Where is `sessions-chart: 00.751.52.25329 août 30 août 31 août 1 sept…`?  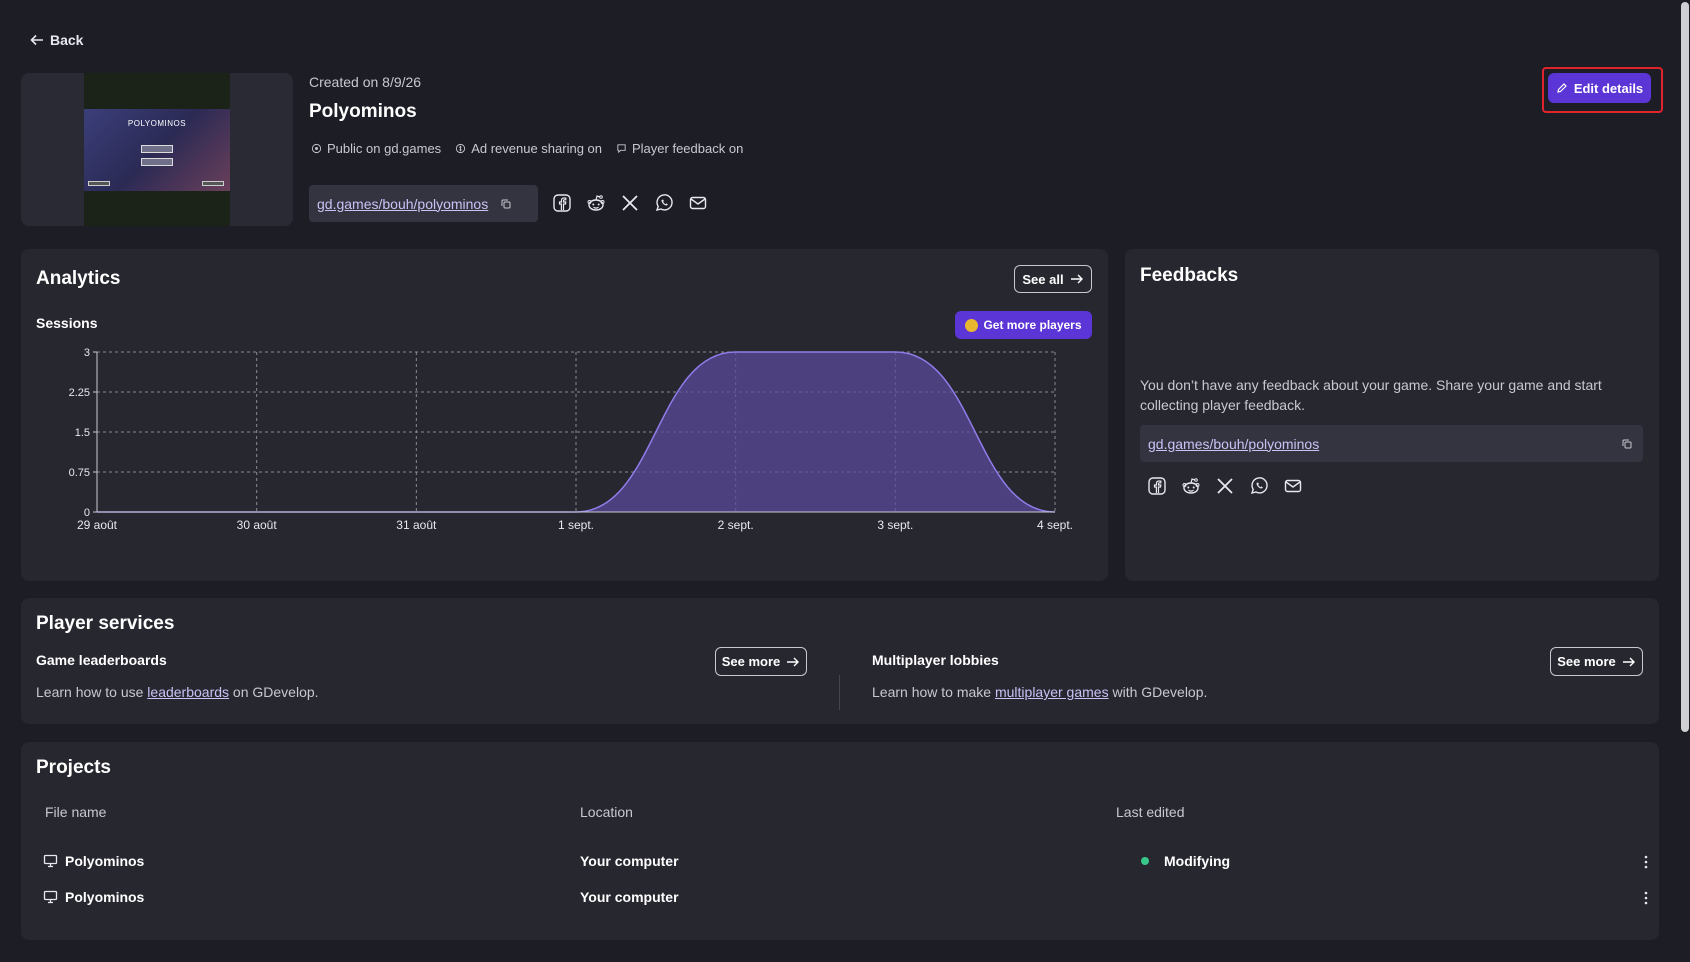 sessions-chart: 00.751.52.25329 août 30 août 31 août 1 sept… is located at coordinates (571, 439).